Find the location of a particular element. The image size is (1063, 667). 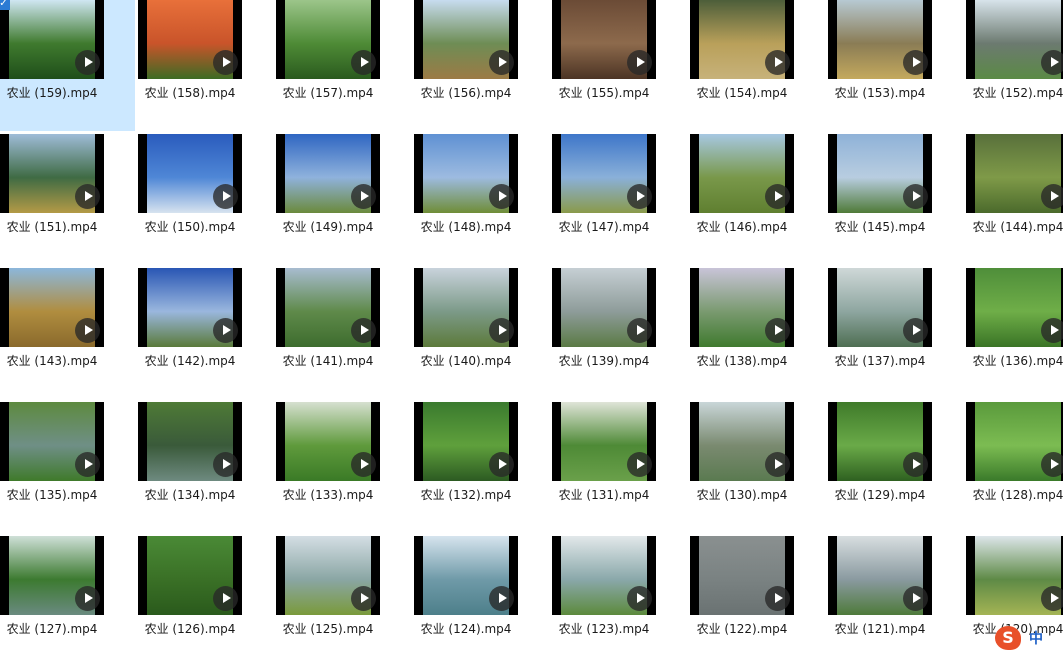

file-item: 农业 (130).mp4 is located at coordinates (756, 466).